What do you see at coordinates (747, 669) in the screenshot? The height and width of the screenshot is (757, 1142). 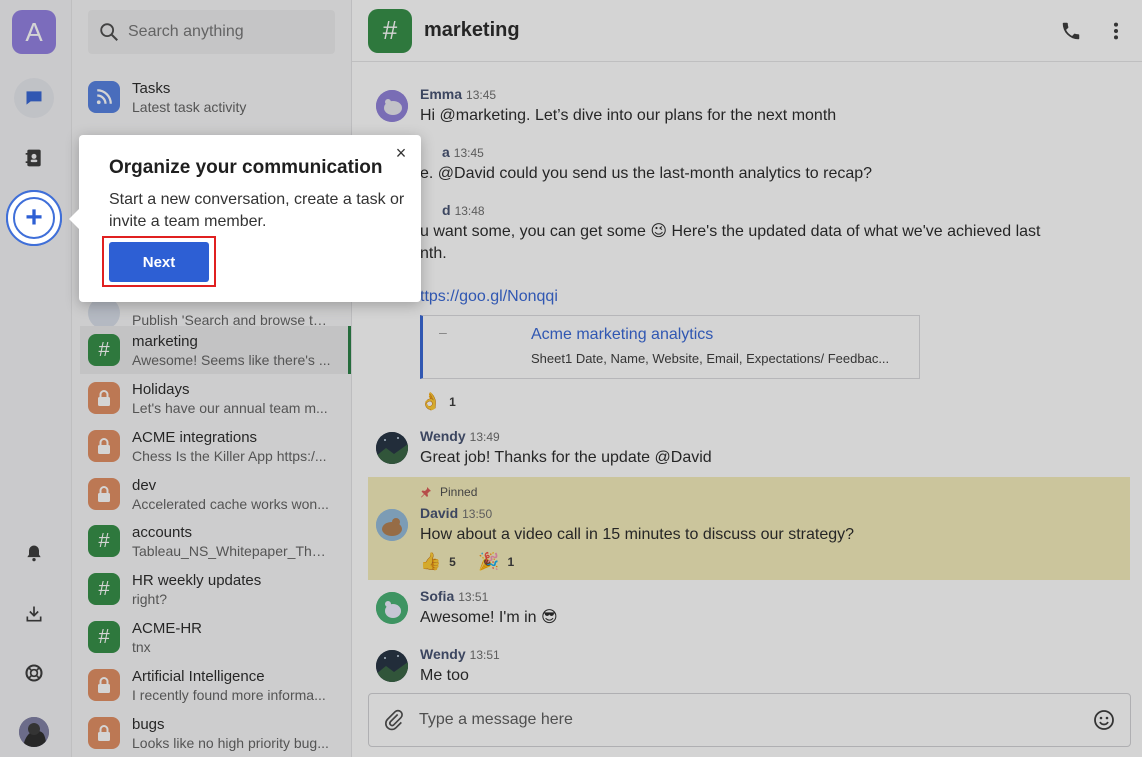 I see `message-item: Wendy 13:51 Me too` at bounding box center [747, 669].